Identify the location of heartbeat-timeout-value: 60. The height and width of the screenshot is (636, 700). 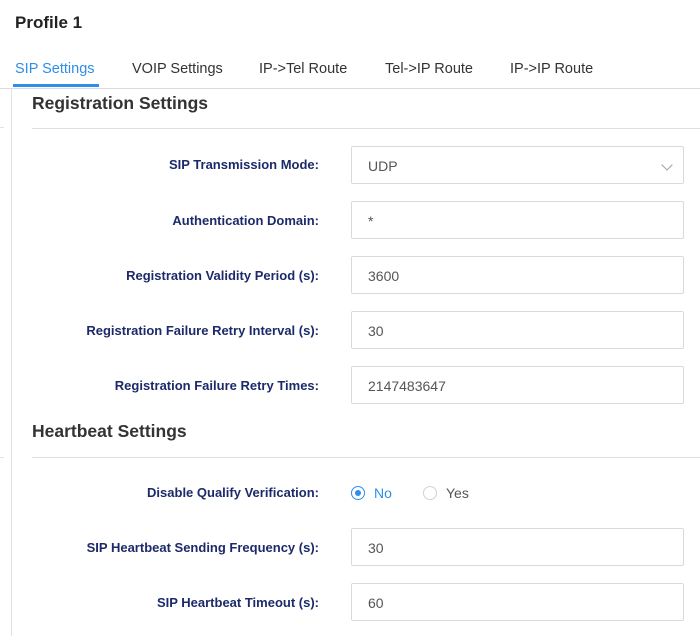
(376, 603).